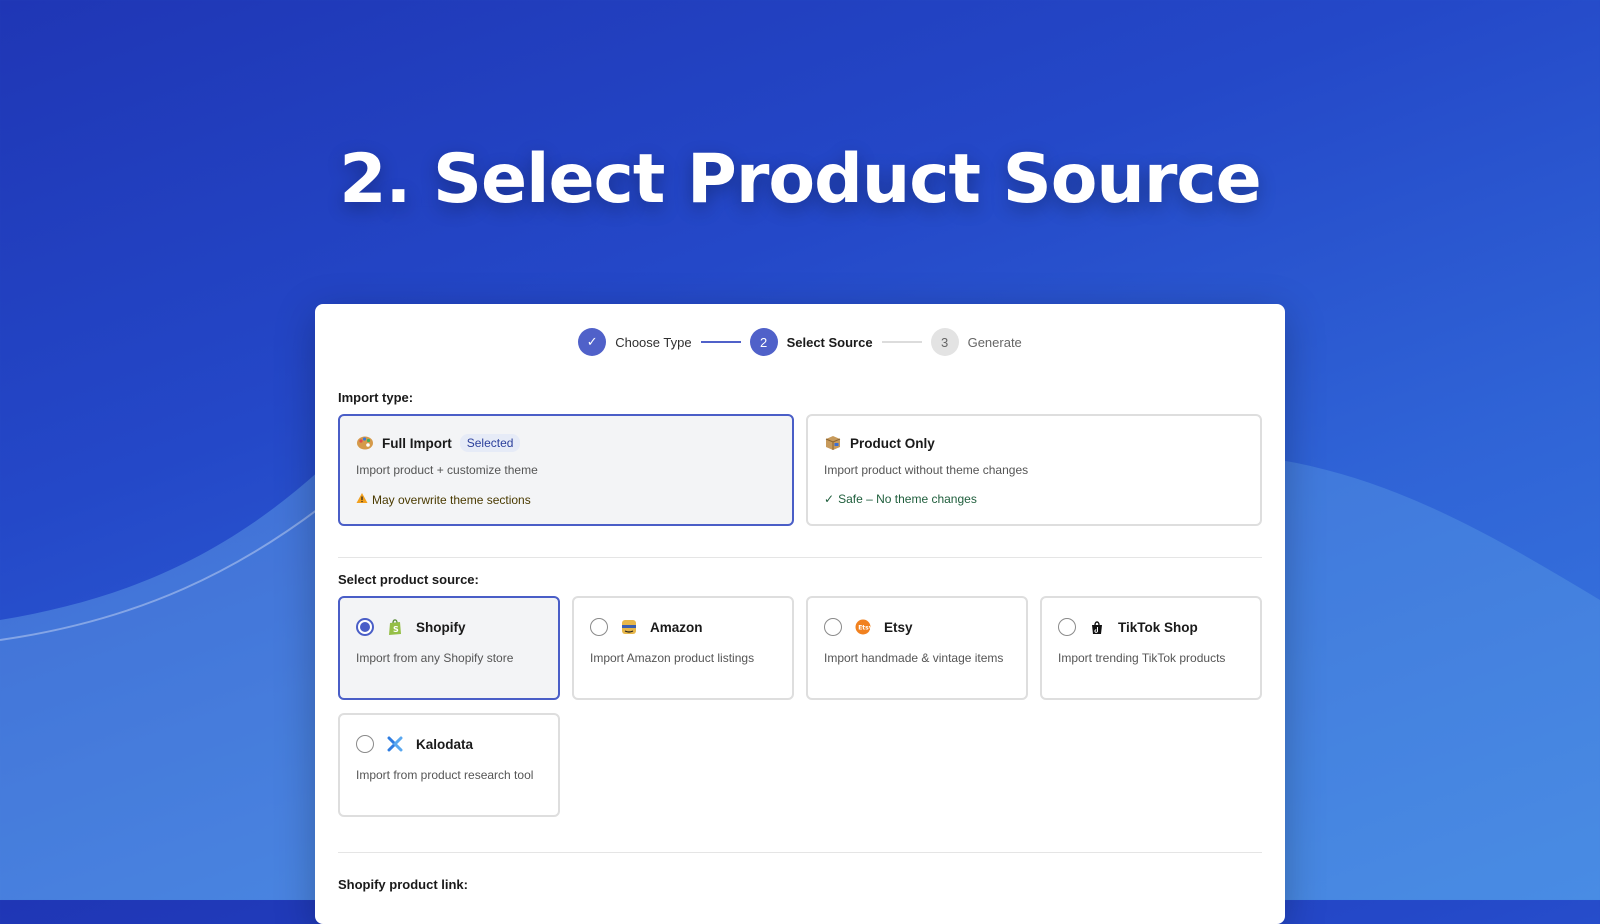 This screenshot has width=1600, height=924. I want to click on warning-text: May overwrite theme sections, so click(451, 499).